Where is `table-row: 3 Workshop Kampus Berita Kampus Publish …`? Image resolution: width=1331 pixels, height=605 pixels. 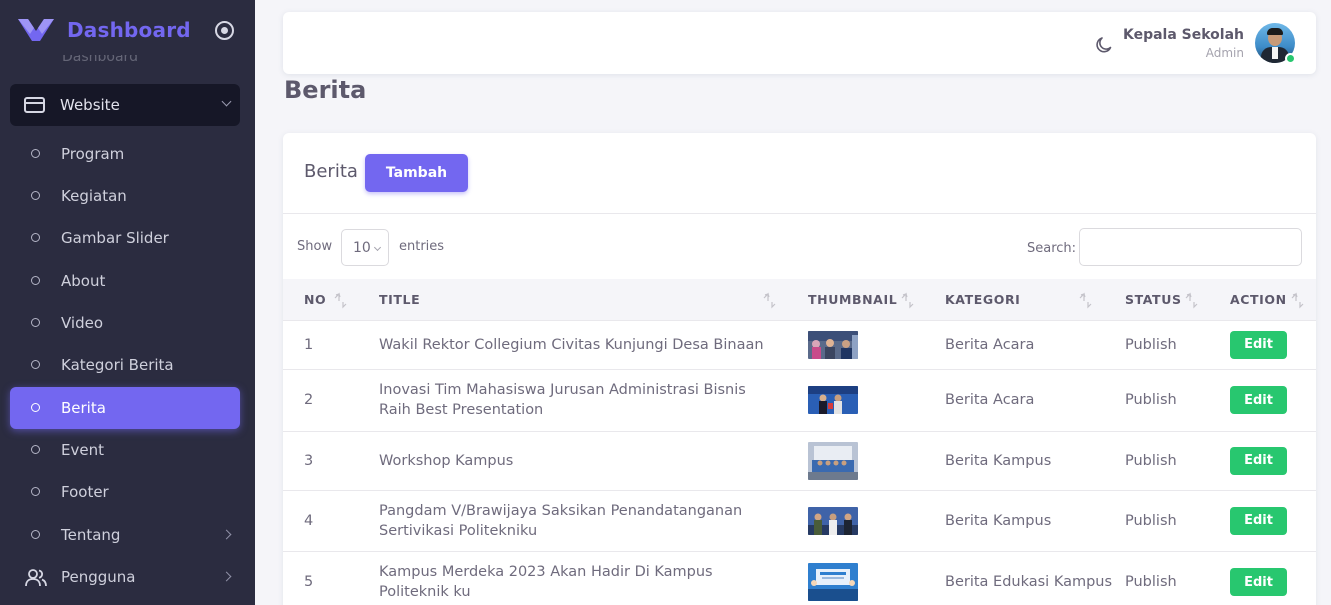 table-row: 3 Workshop Kampus Berita Kampus Publish … is located at coordinates (799, 460).